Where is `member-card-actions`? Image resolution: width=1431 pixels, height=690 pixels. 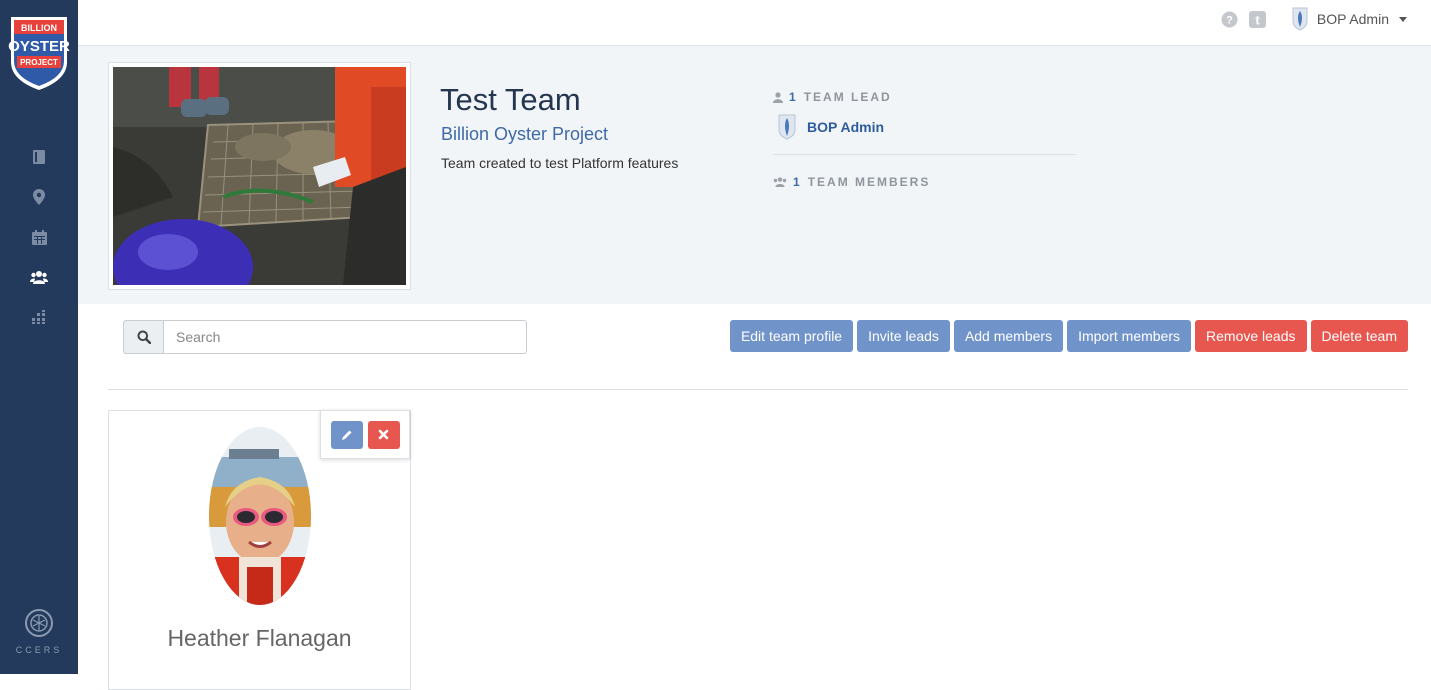
member-card-actions is located at coordinates (365, 434).